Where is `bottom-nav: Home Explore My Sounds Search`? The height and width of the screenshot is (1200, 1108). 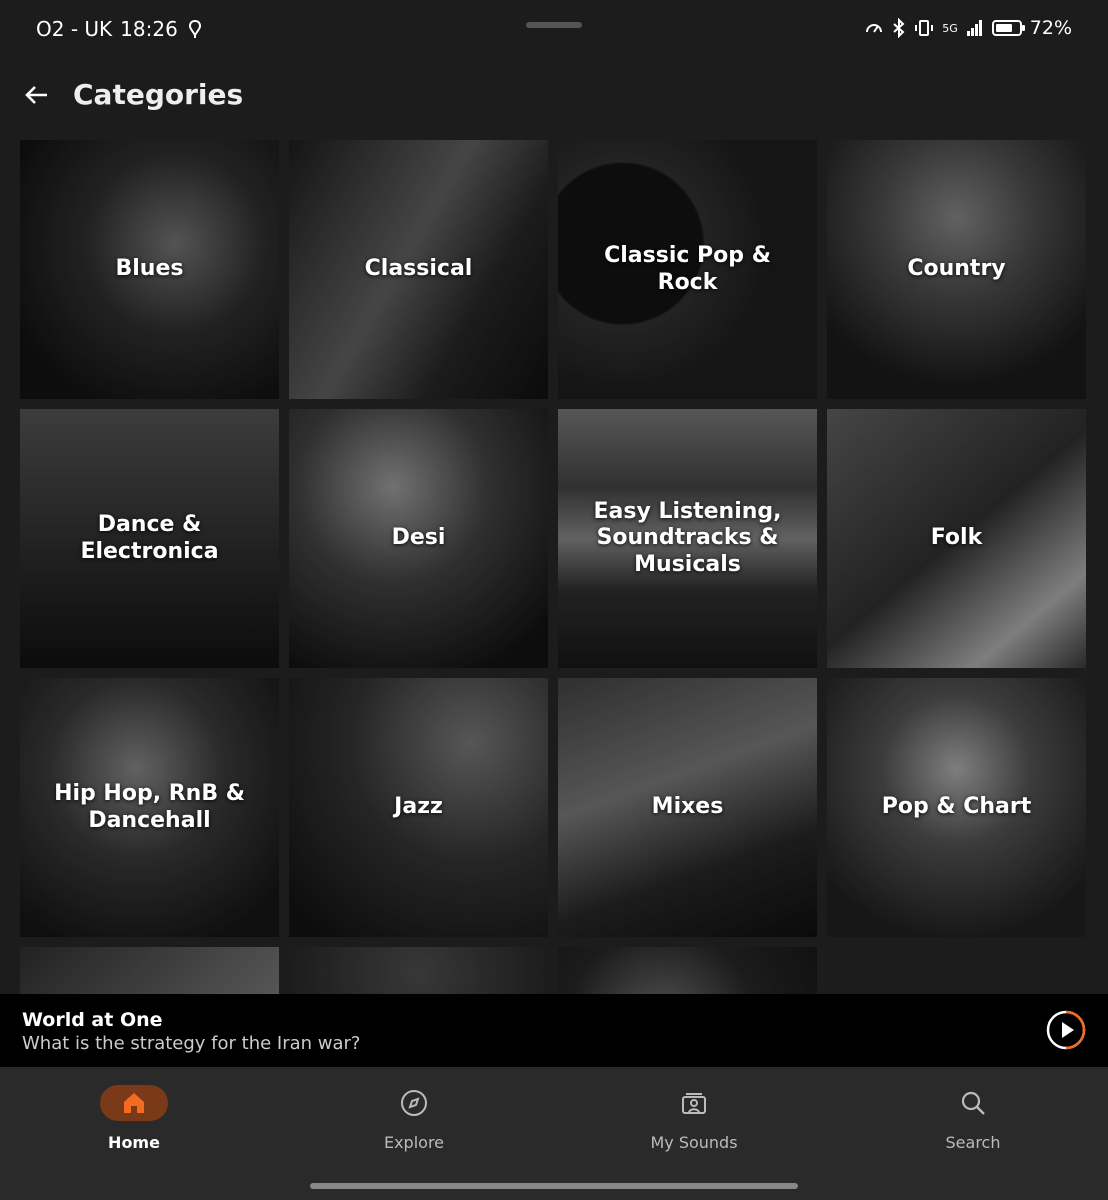
bottom-nav: Home Explore My Sounds Search is located at coordinates (554, 1133).